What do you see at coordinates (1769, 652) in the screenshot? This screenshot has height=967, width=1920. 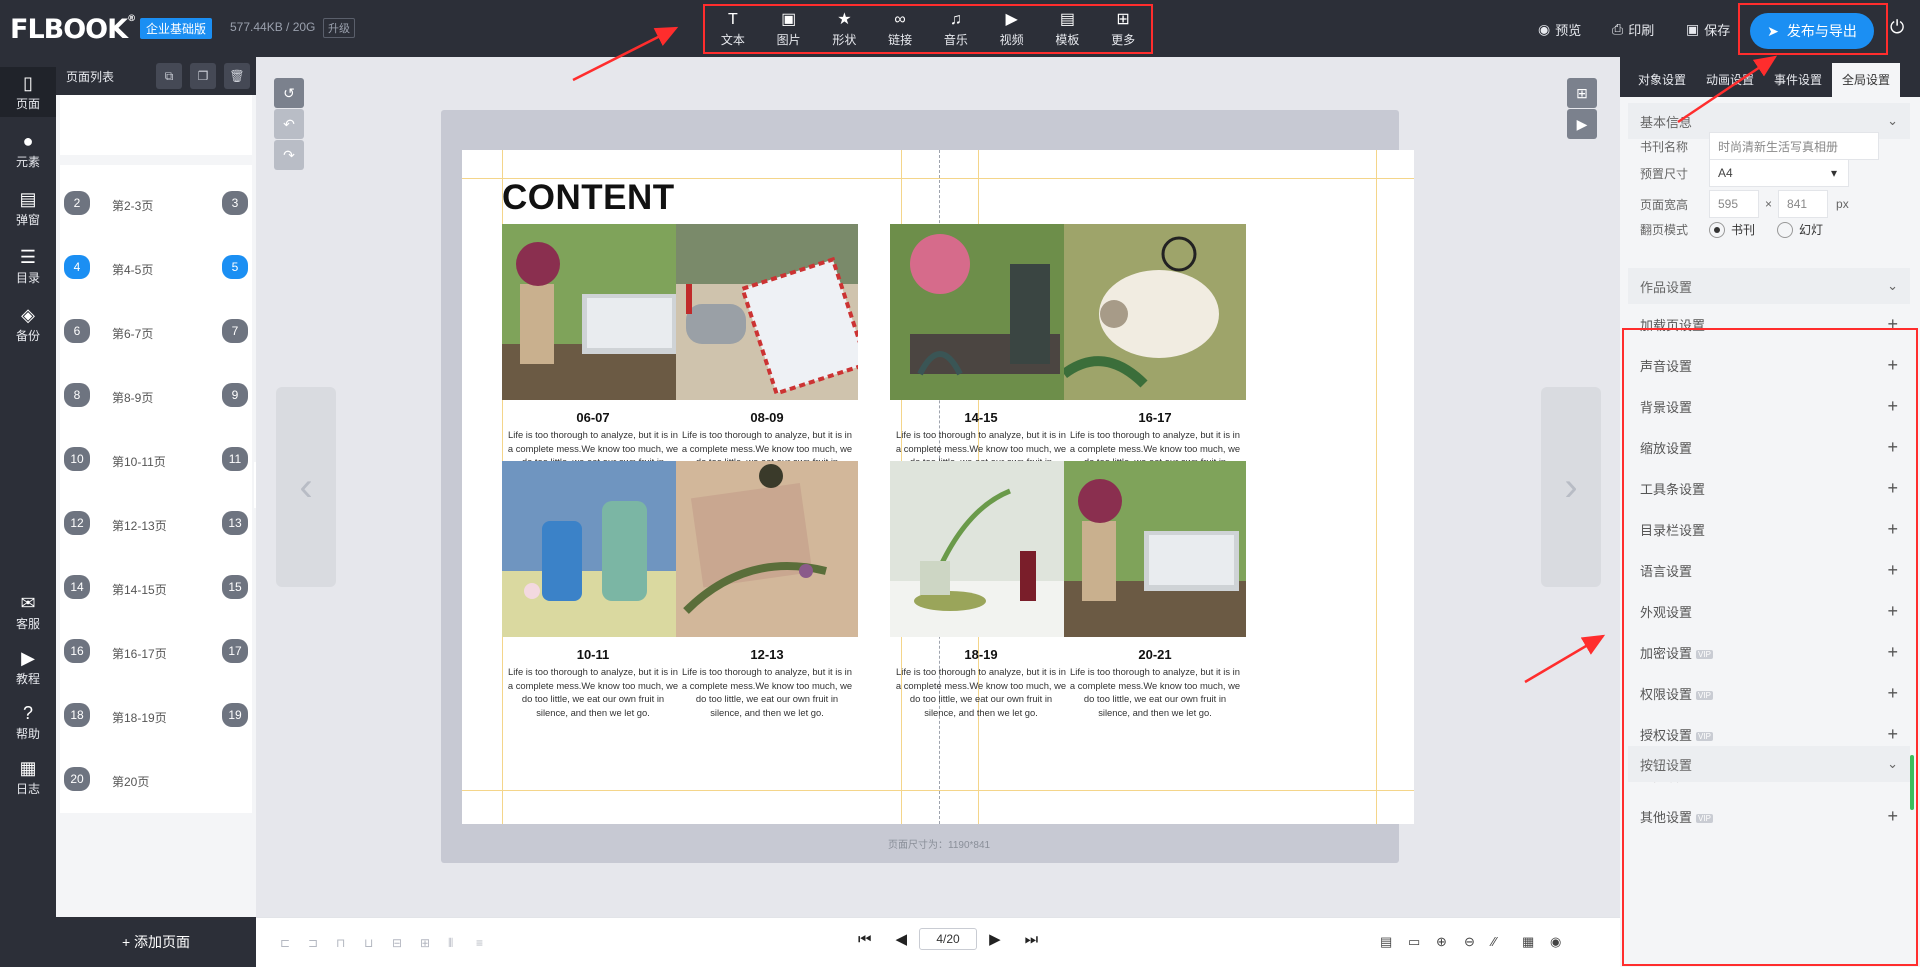 I see `setting-row: 加密设置 VIP +` at bounding box center [1769, 652].